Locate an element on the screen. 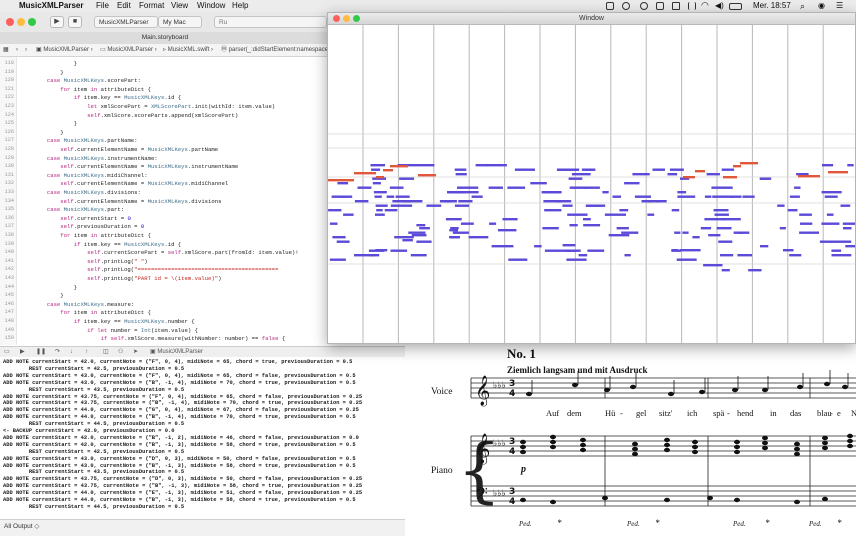 The width and height of the screenshot is (856, 540). menu-window: Window is located at coordinates (211, 6).